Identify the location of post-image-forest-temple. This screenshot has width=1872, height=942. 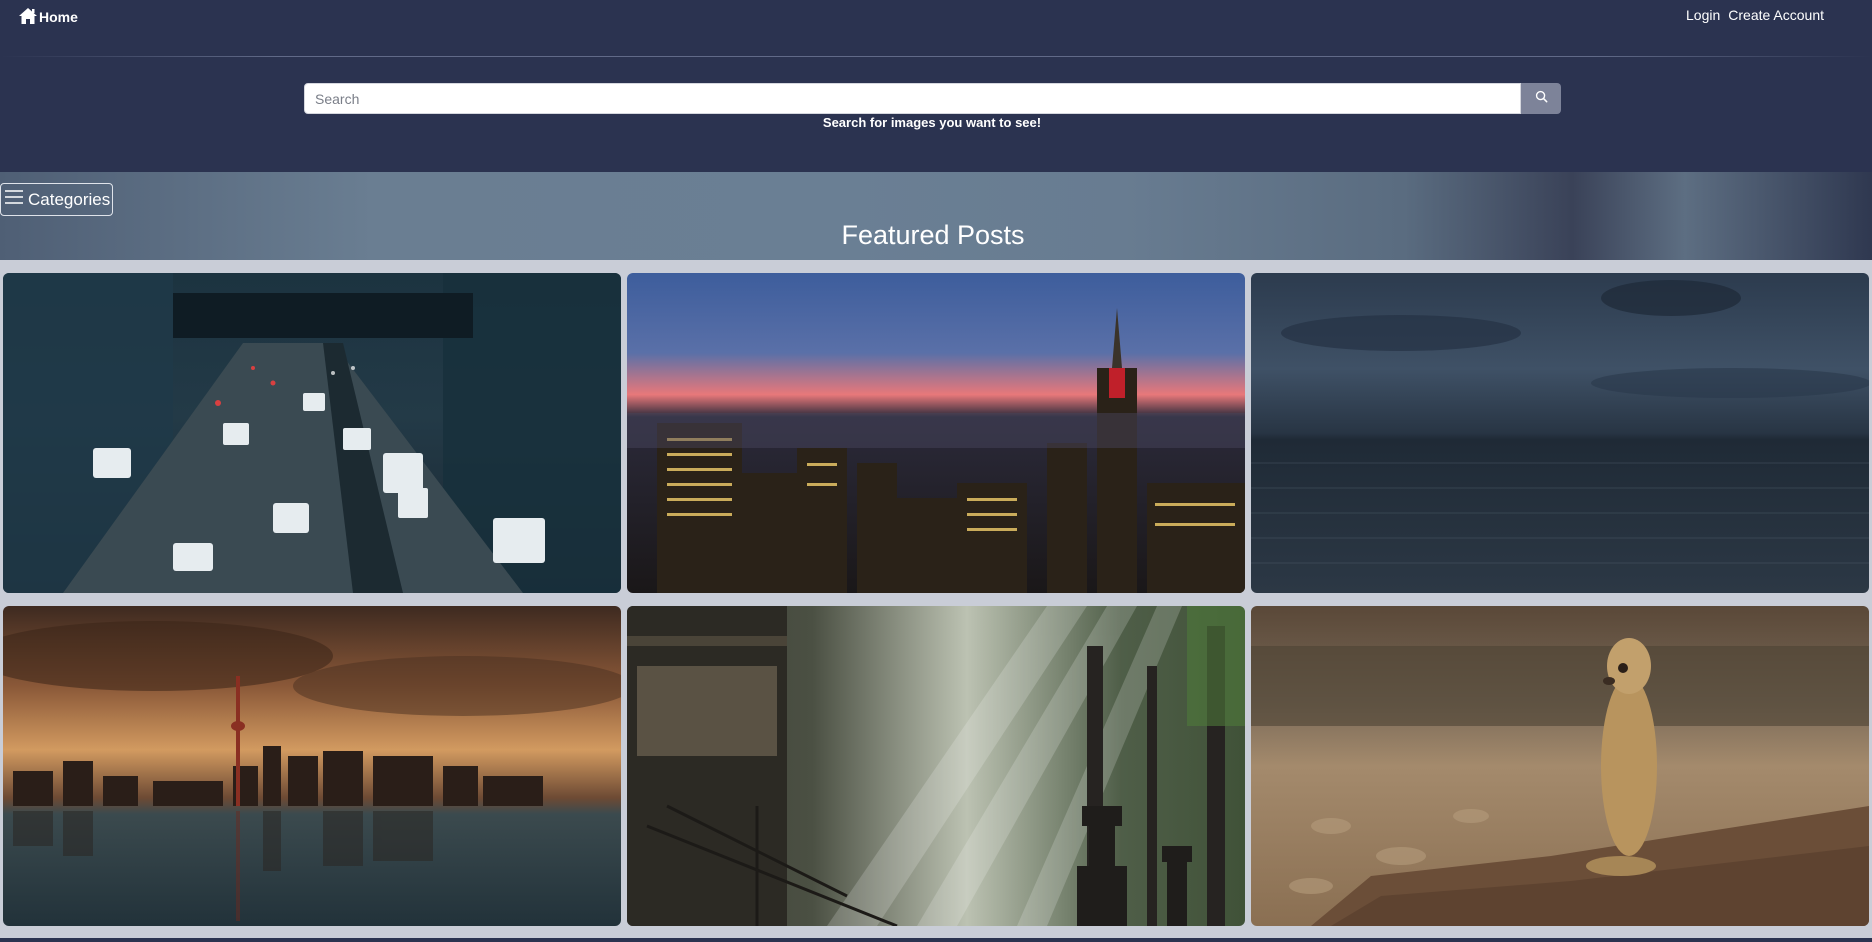
(936, 766).